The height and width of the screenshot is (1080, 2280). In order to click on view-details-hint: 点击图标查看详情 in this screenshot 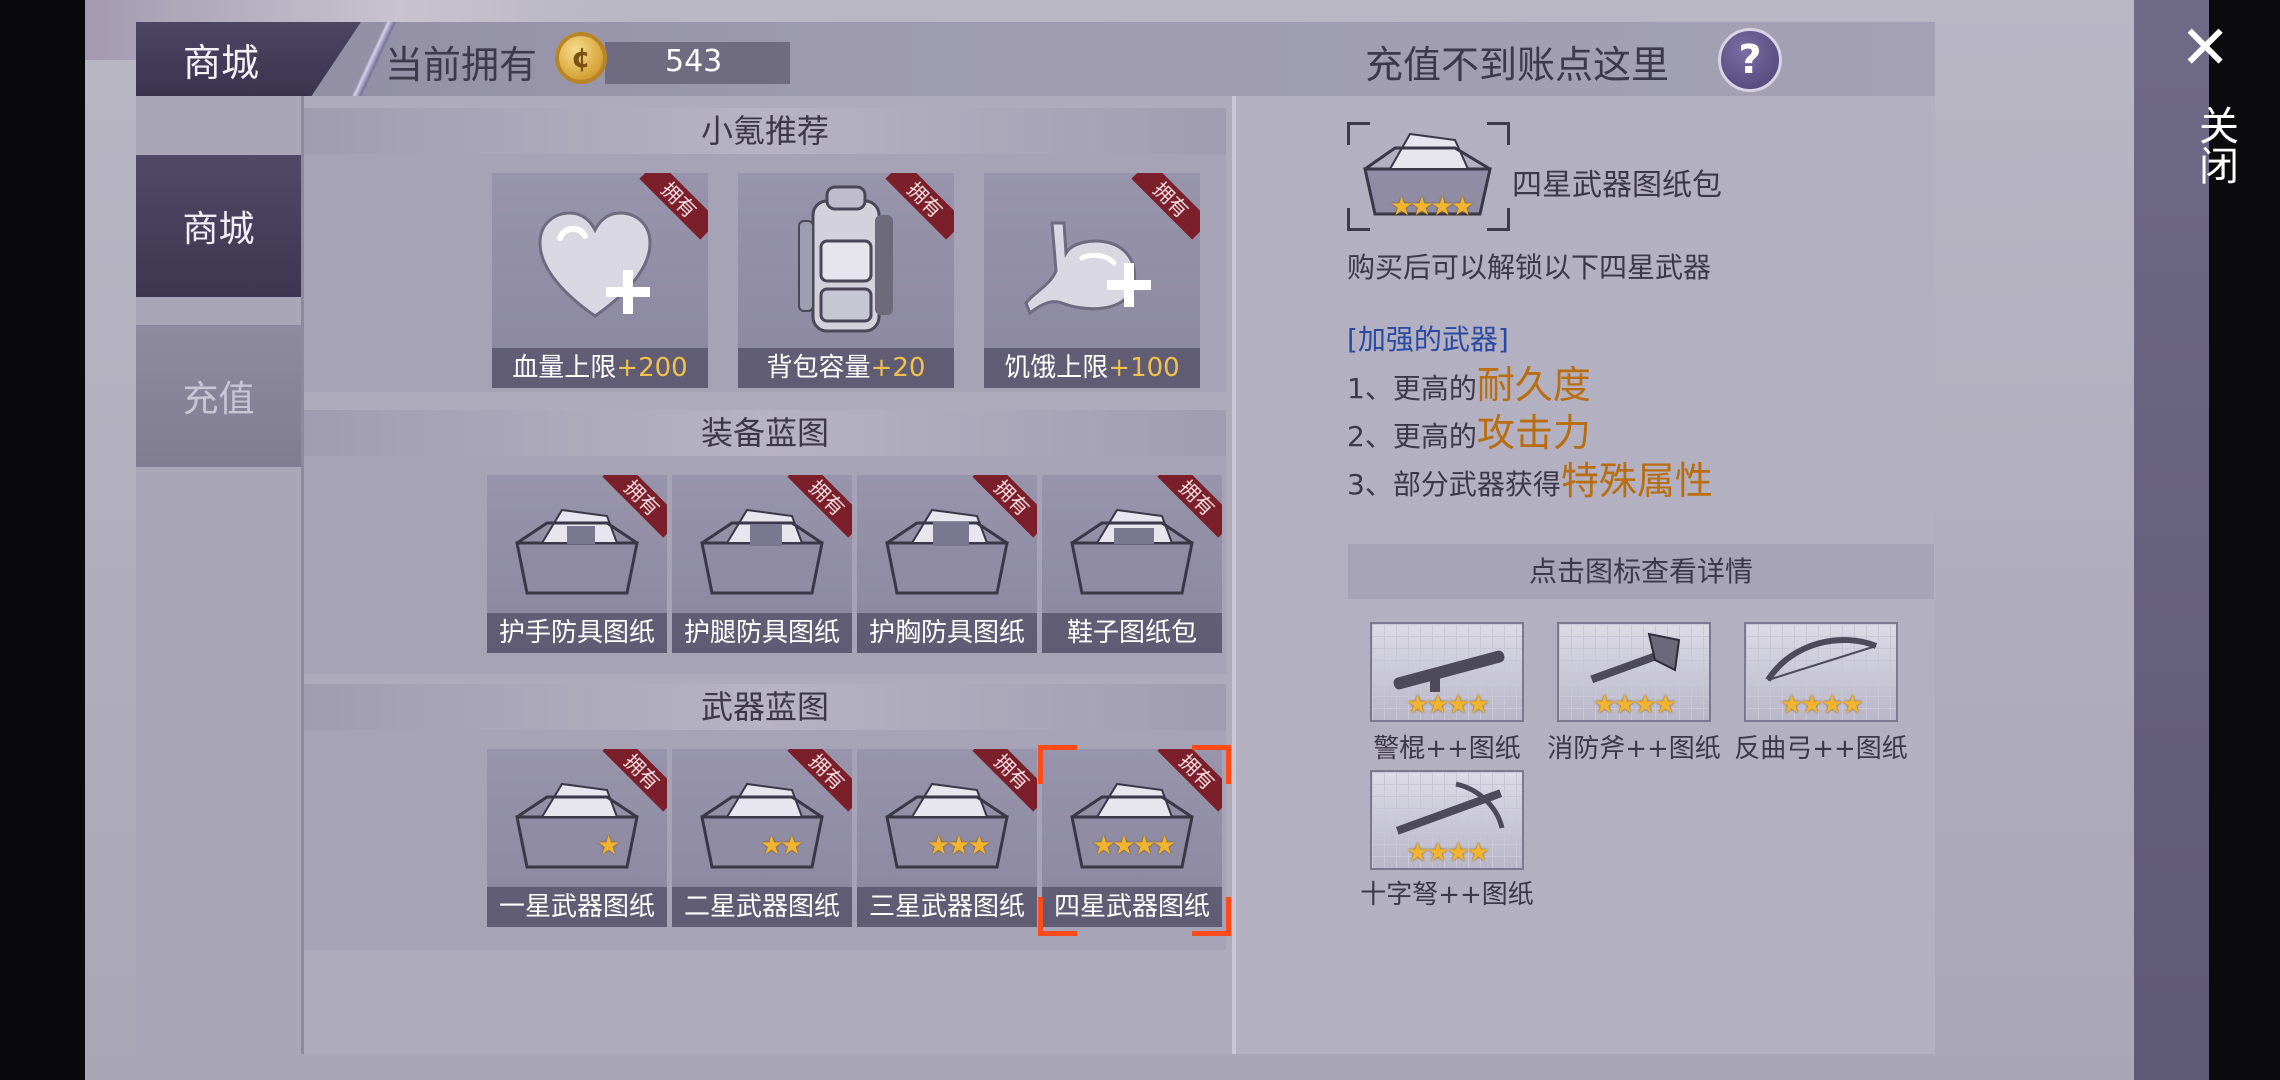, I will do `click(1641, 571)`.